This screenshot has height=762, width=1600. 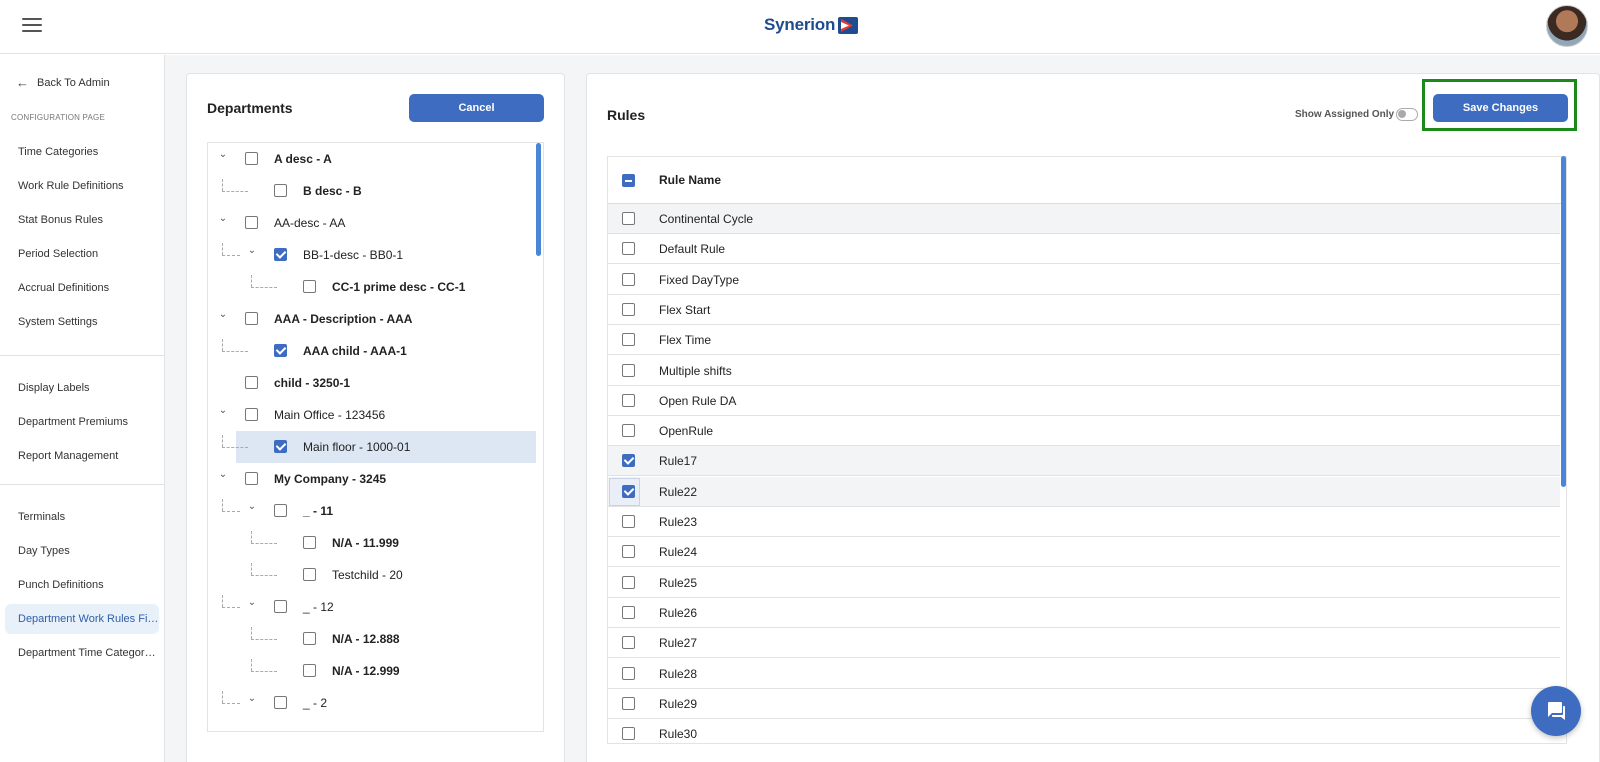 What do you see at coordinates (1084, 643) in the screenshot?
I see `rule-table-row: Rule27` at bounding box center [1084, 643].